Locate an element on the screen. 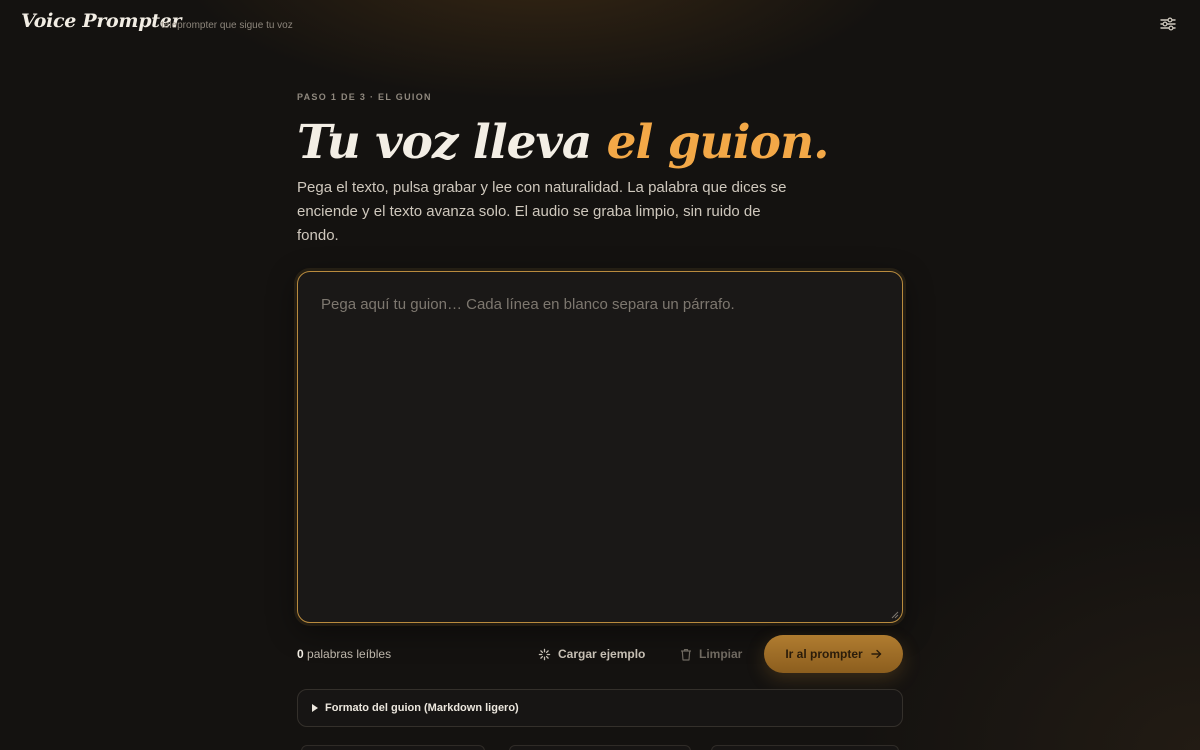  word-count: 0 palabras leíbles is located at coordinates (344, 654).